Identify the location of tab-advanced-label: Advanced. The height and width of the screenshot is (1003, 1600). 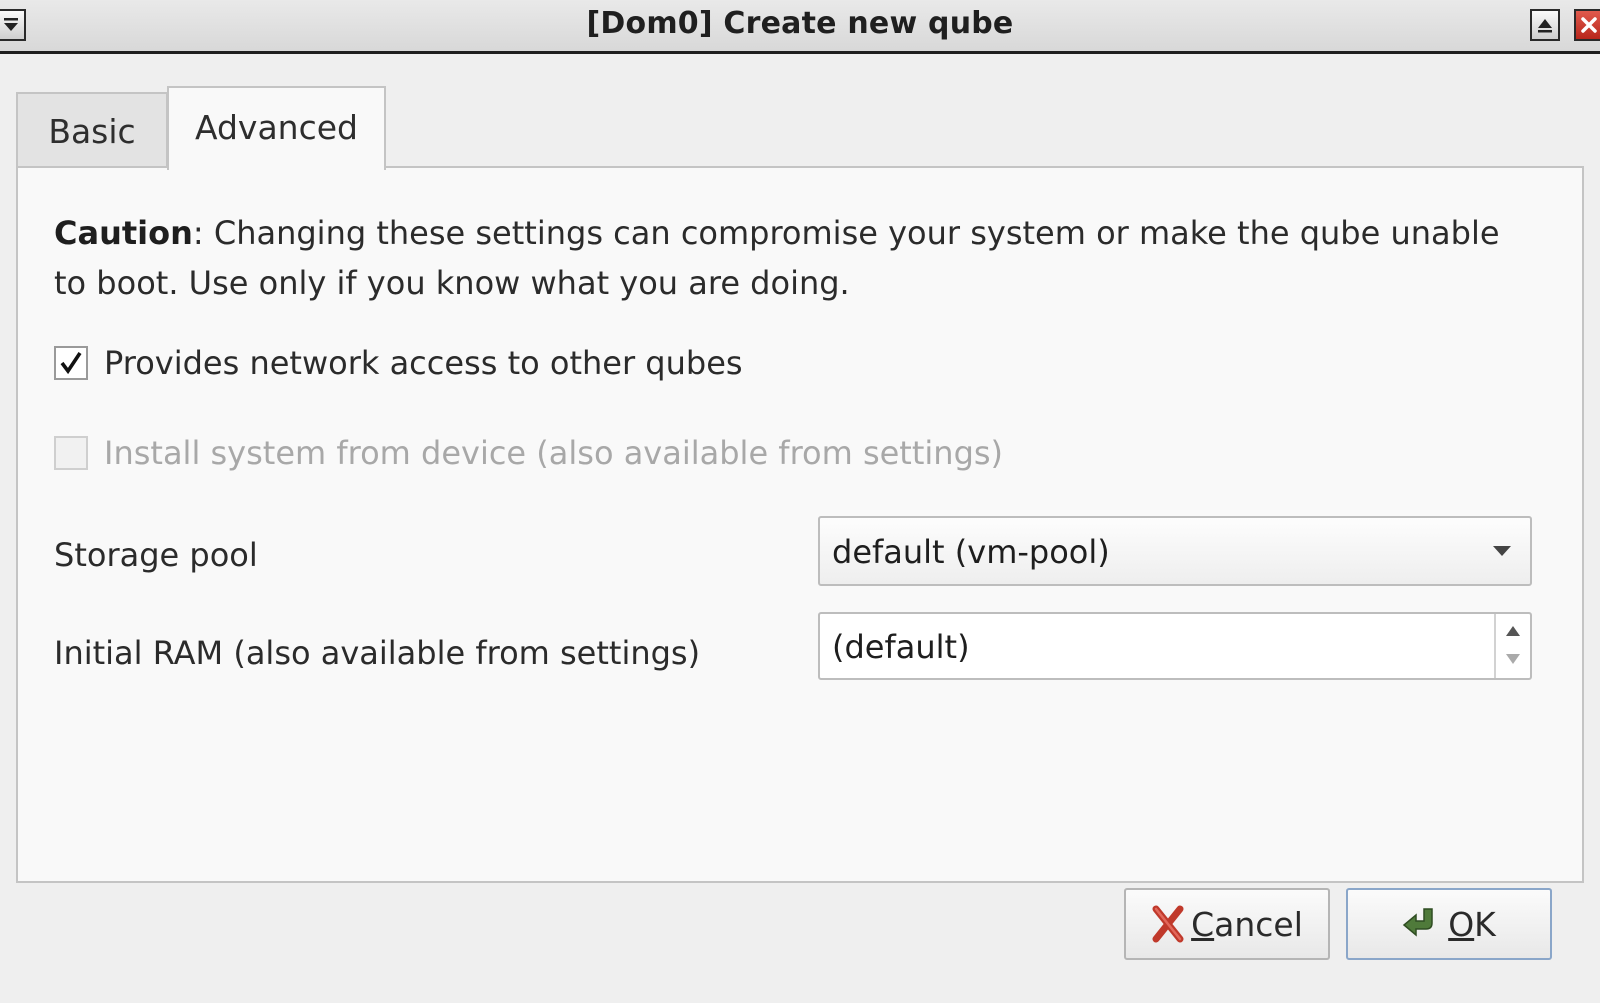
(276, 127).